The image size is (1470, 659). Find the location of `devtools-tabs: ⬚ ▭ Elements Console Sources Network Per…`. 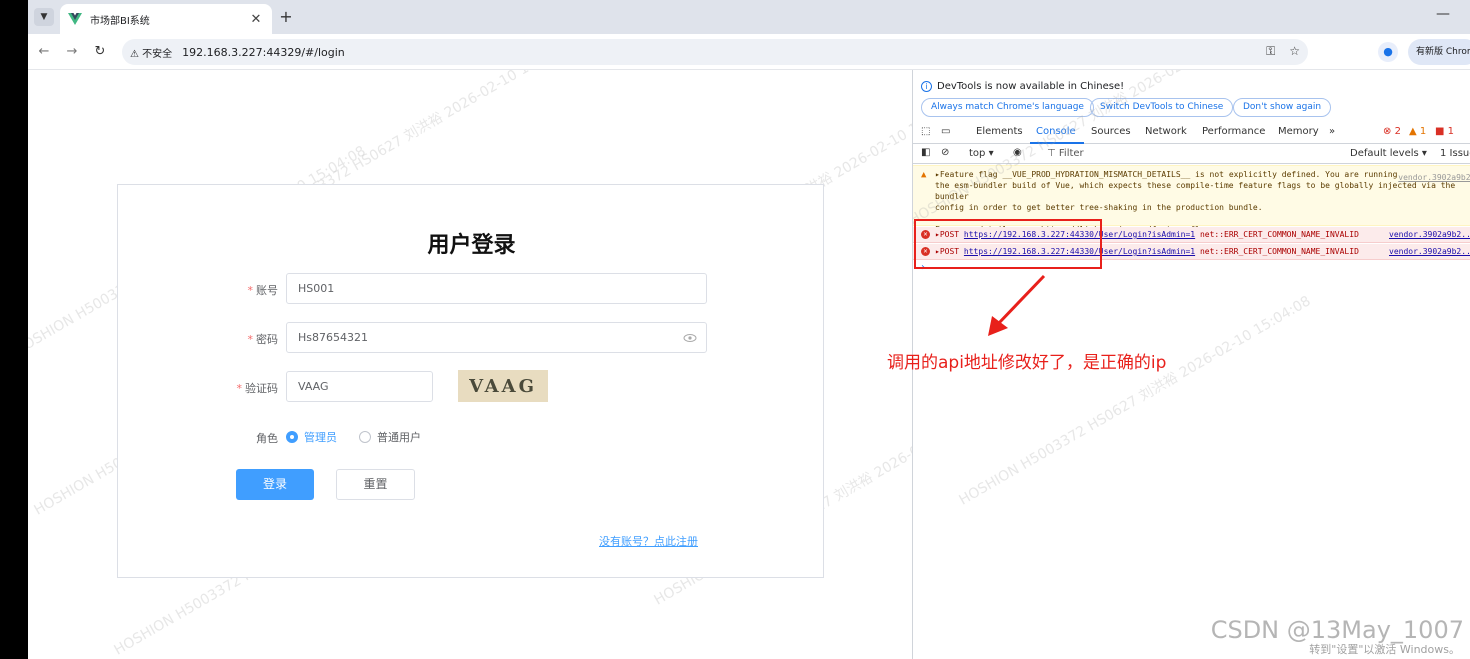

devtools-tabs: ⬚ ▭ Elements Console Sources Network Per… is located at coordinates (1191, 133).